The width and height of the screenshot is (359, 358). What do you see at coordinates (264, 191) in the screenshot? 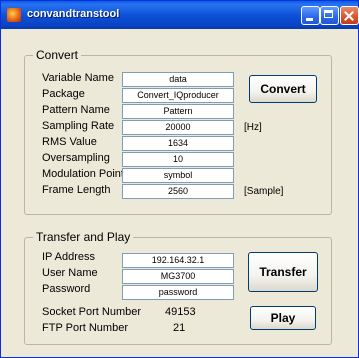
I see `frame-length-unit: [Sample]` at bounding box center [264, 191].